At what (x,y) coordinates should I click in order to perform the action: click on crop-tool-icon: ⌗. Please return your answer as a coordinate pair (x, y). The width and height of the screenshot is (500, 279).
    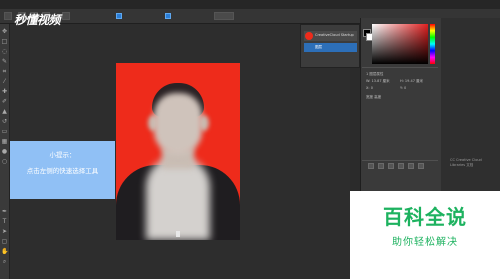
    Looking at the image, I should click on (4, 71).